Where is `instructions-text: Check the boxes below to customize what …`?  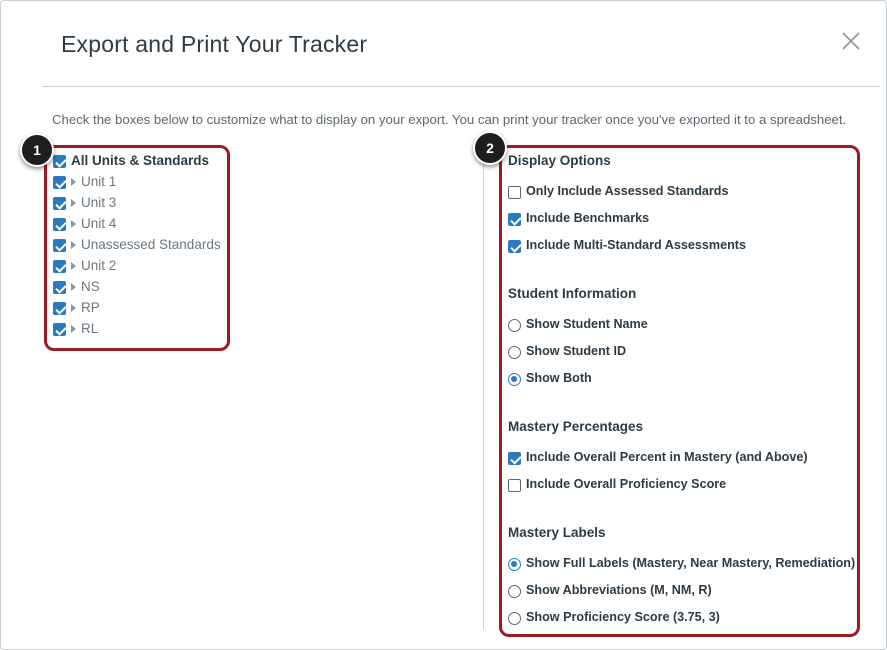
instructions-text: Check the boxes below to customize what … is located at coordinates (449, 119).